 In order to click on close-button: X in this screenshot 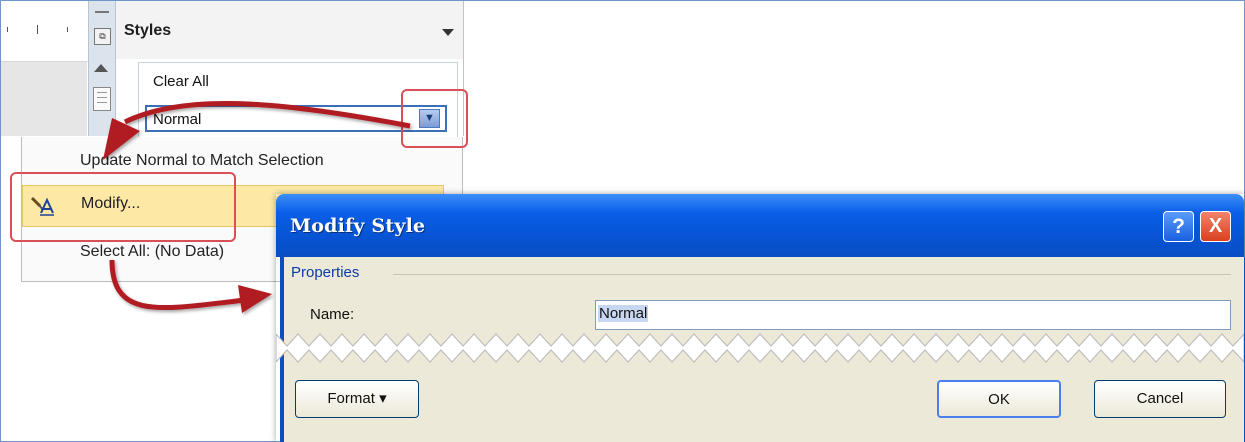, I will do `click(1215, 226)`.